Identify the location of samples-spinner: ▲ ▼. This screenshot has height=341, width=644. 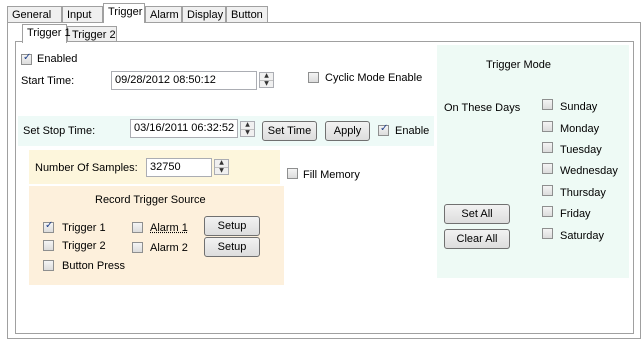
(221, 167).